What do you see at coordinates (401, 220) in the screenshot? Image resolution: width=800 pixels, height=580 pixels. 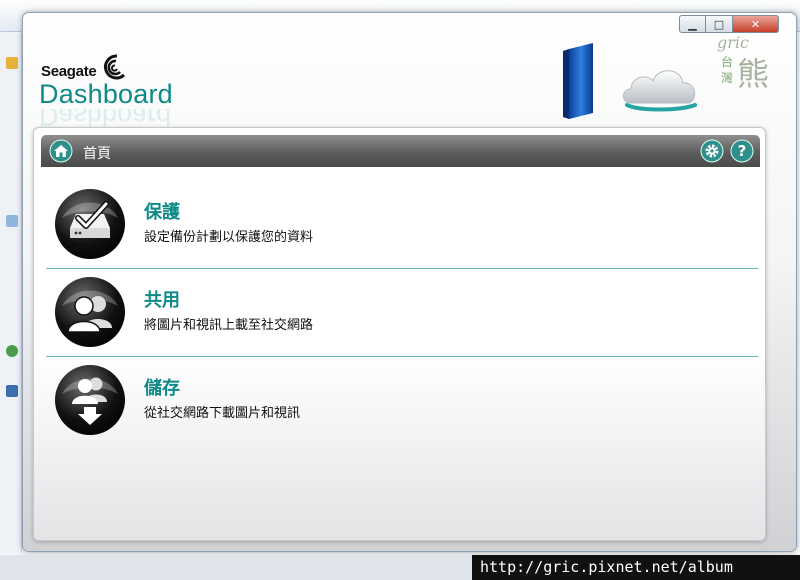 I see `protect-item: 保護 設定備份計劃以保護您的資料` at bounding box center [401, 220].